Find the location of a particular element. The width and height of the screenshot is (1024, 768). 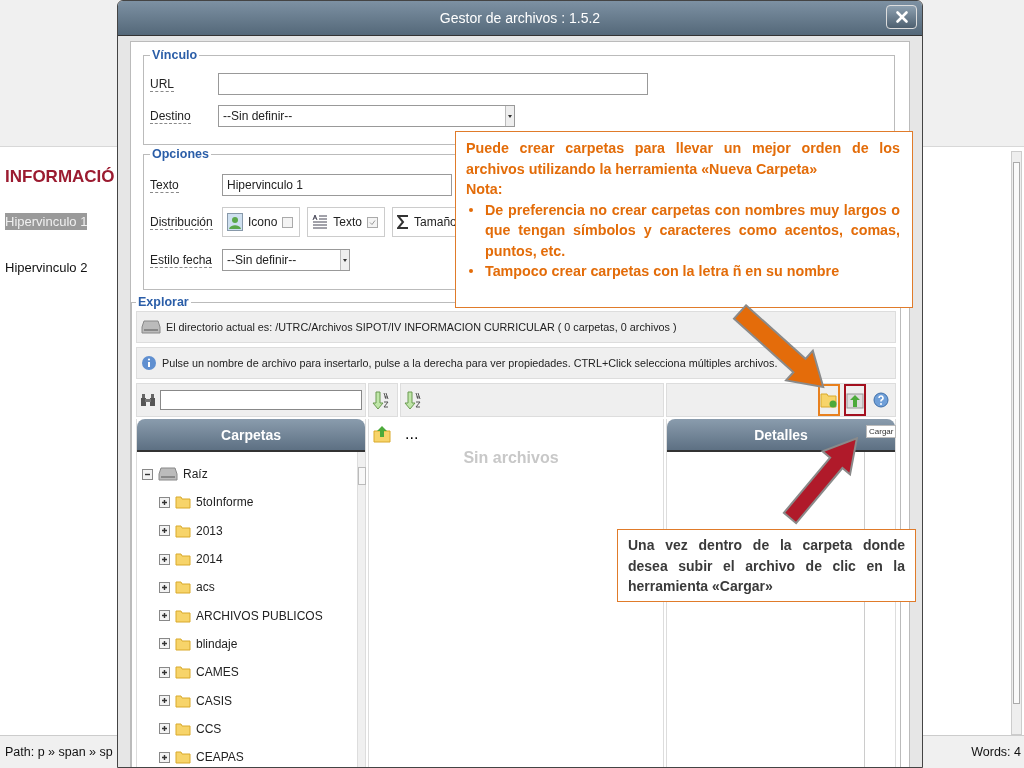

page-heading: INFORMACIÓ is located at coordinates (60, 177).